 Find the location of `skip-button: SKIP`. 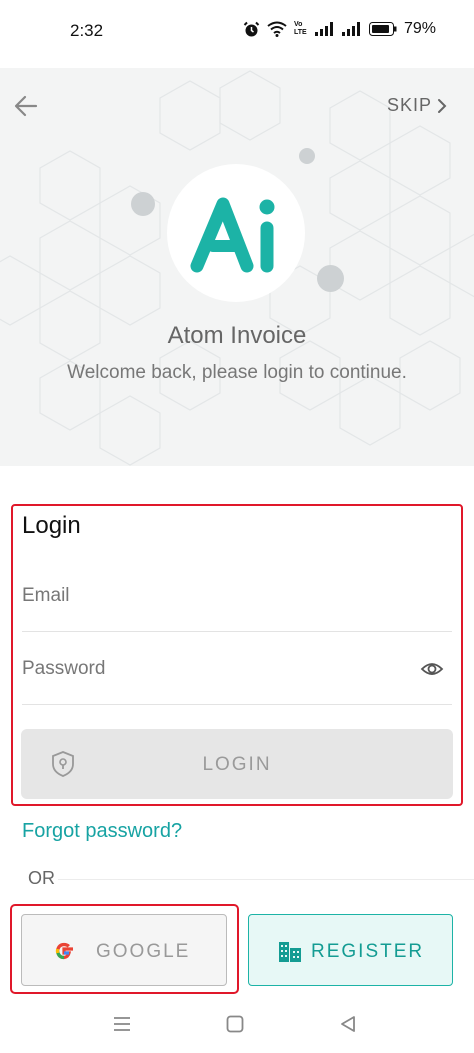

skip-button: SKIP is located at coordinates (417, 105).